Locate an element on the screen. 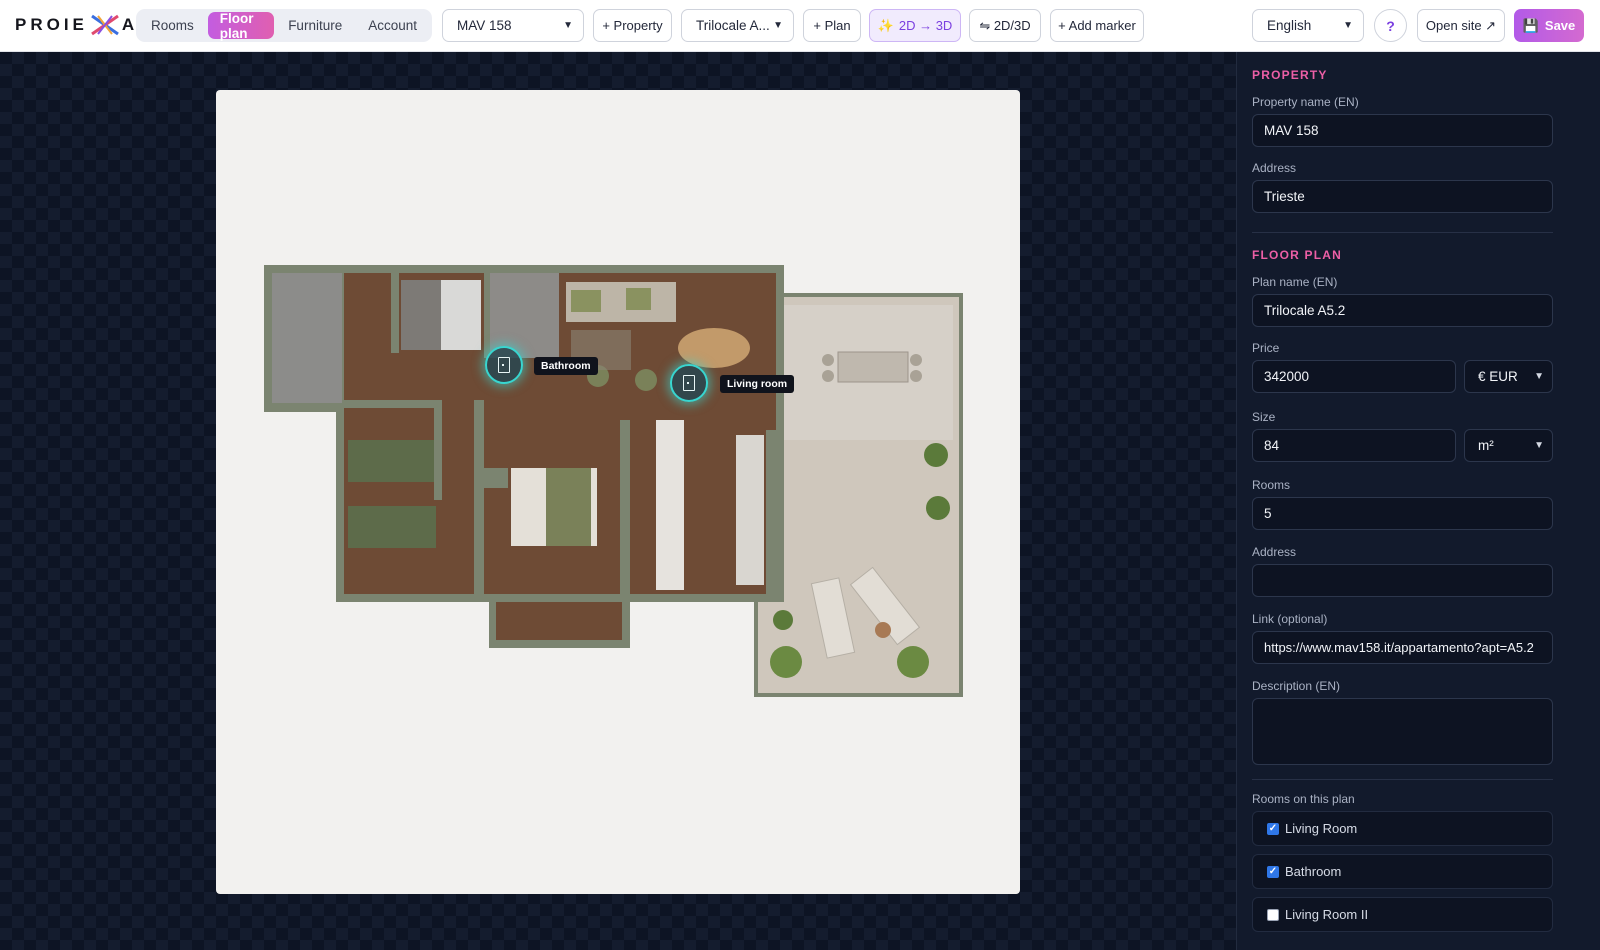  plan-name-field: Trilocale A5.2 is located at coordinates (1402, 310).